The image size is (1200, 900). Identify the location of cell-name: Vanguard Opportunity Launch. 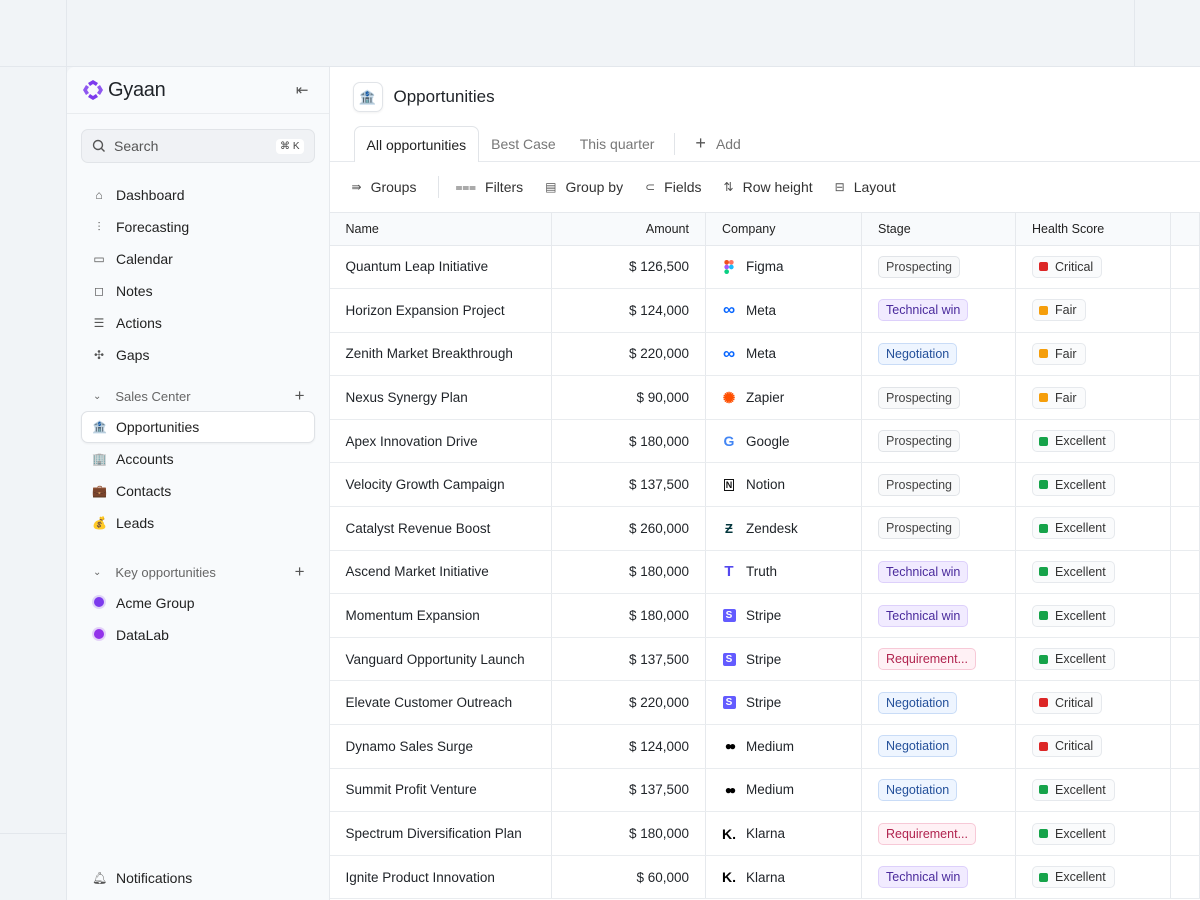
(440, 659).